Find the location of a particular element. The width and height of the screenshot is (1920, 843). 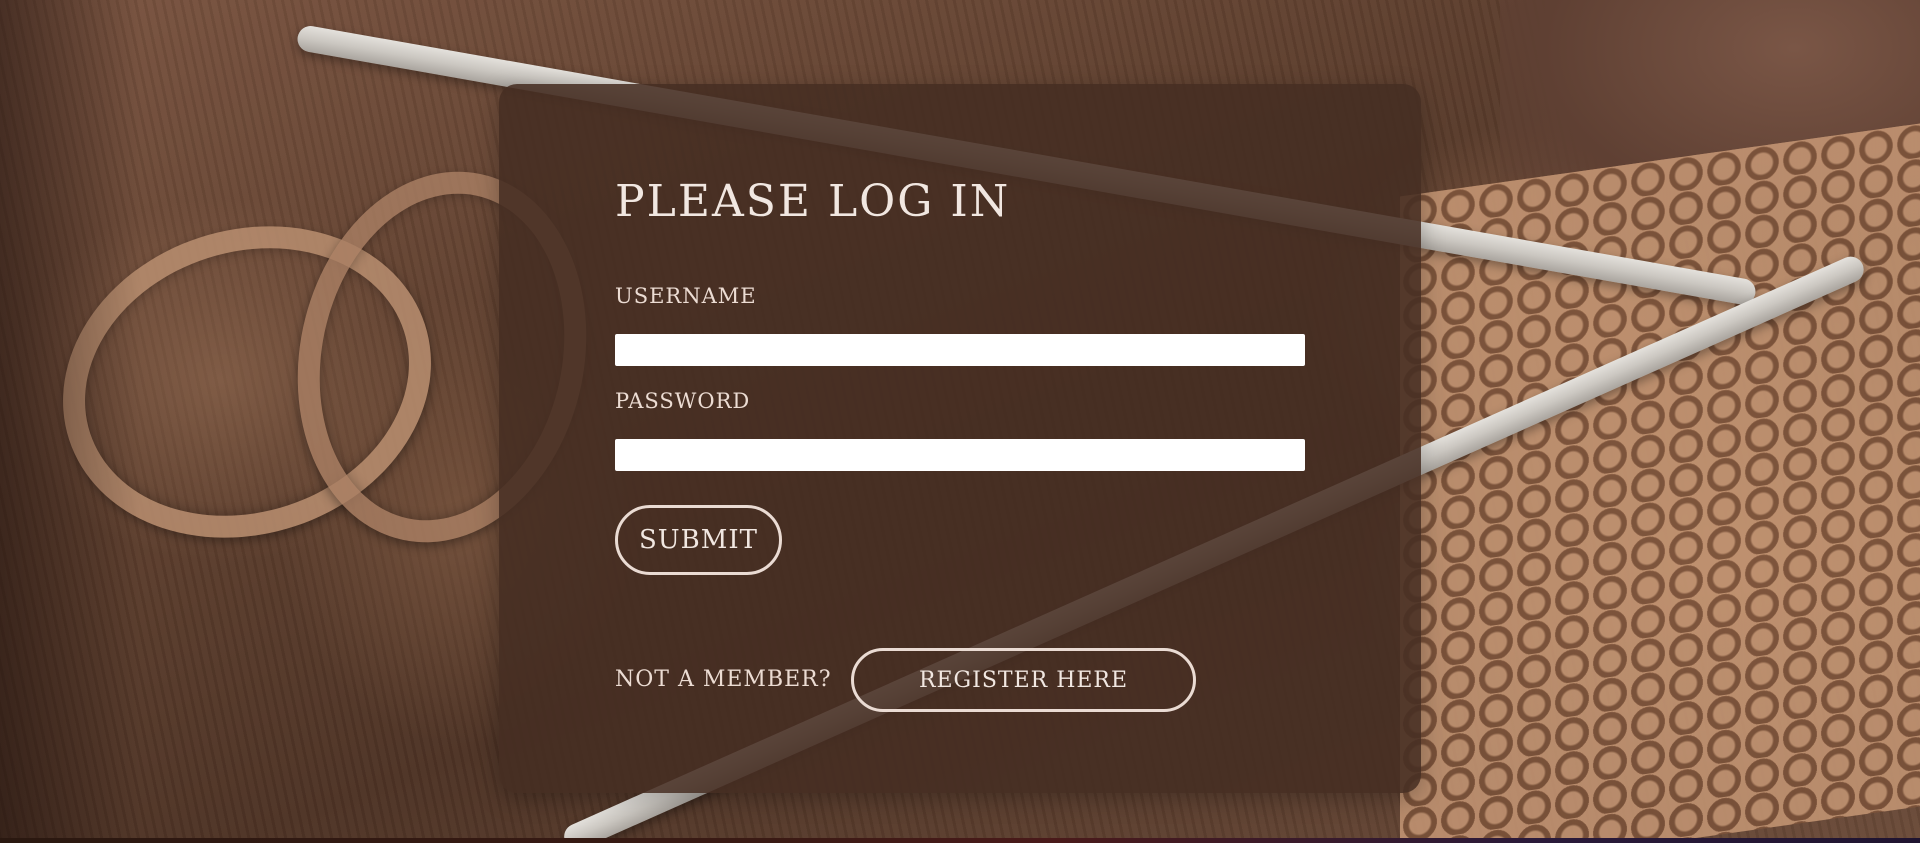

password-label: PASSWORD is located at coordinates (683, 401).